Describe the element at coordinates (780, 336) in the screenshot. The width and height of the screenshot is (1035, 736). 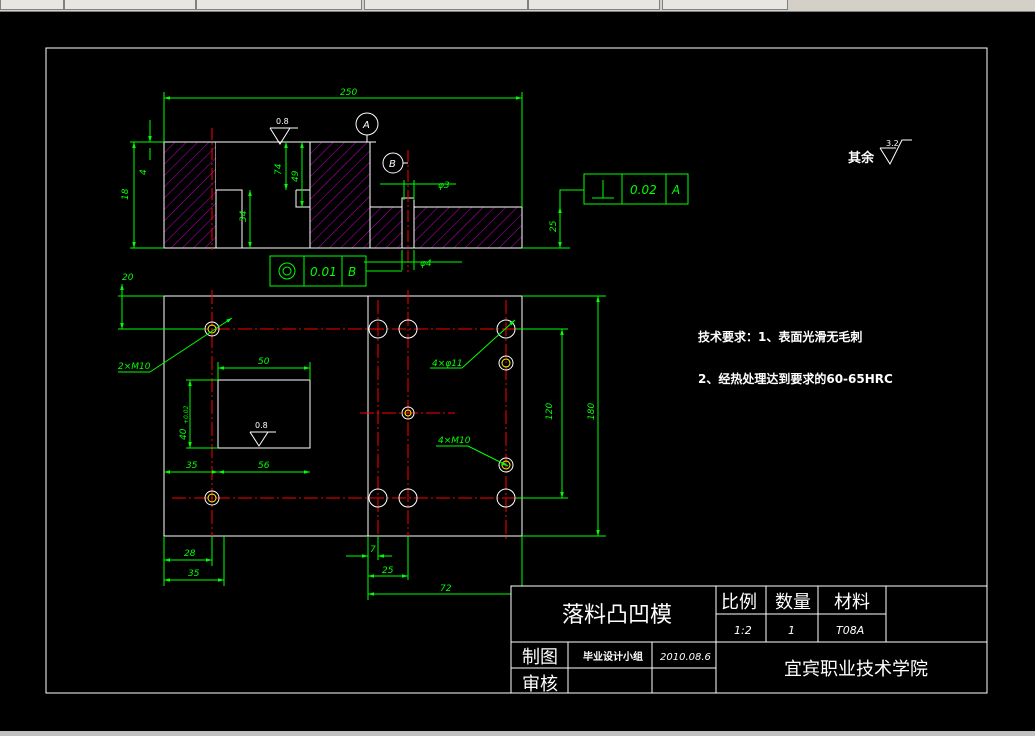
I see `tech-requirement-1: 技术要求：1、表面光滑无毛刺` at that location.